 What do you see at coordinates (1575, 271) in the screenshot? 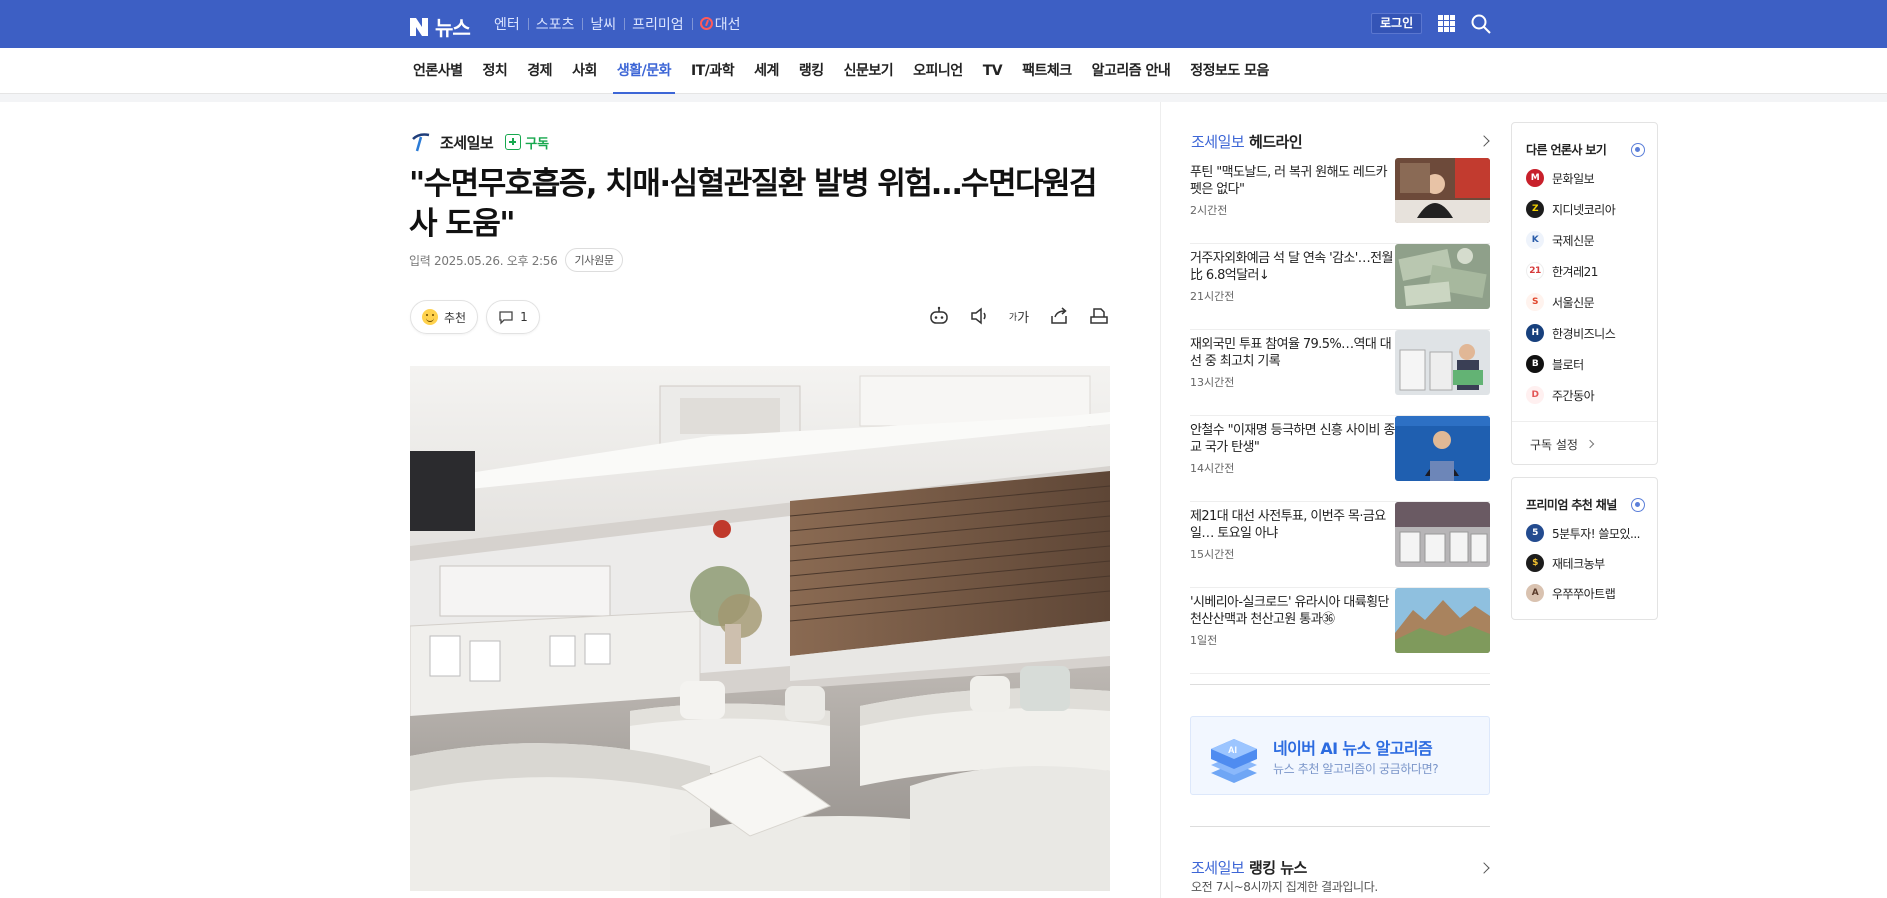
I see `press-item-name: 한겨레21` at bounding box center [1575, 271].